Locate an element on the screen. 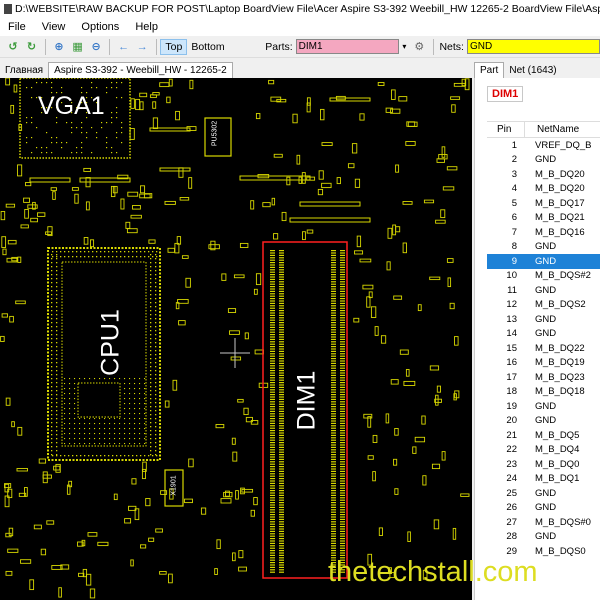  pin-row: 1 VREF_DQ_B is located at coordinates (543, 145).